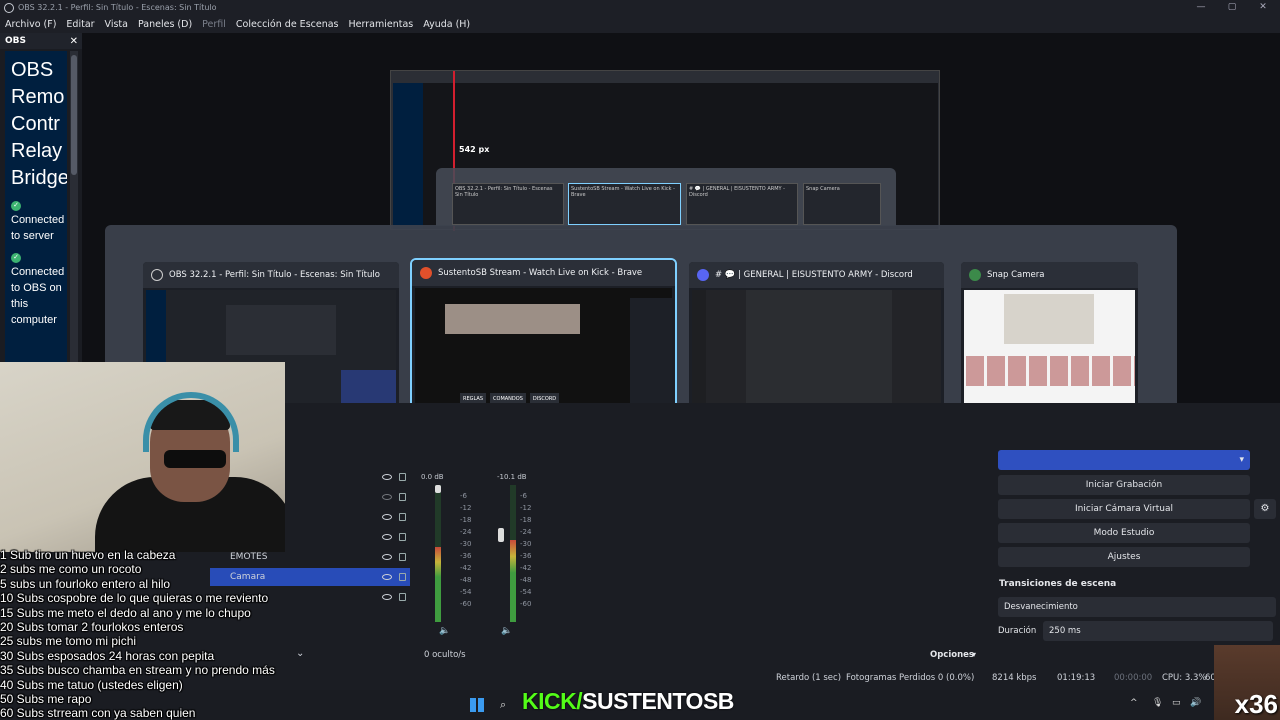  What do you see at coordinates (438, 489) in the screenshot?
I see `channel-1-fader` at bounding box center [438, 489].